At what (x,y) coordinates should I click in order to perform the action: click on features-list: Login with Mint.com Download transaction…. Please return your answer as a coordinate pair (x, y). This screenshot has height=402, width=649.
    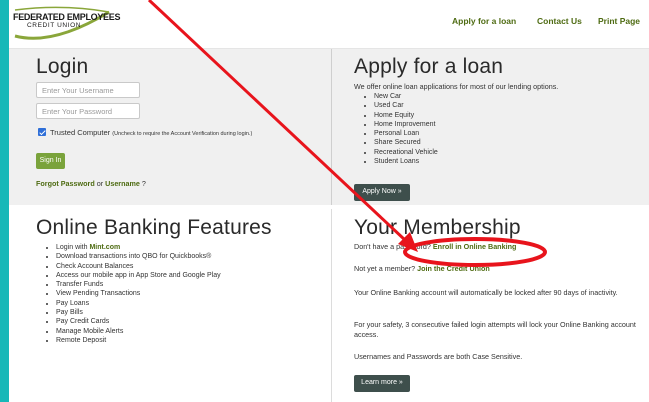
    Looking at the image, I should click on (132, 294).